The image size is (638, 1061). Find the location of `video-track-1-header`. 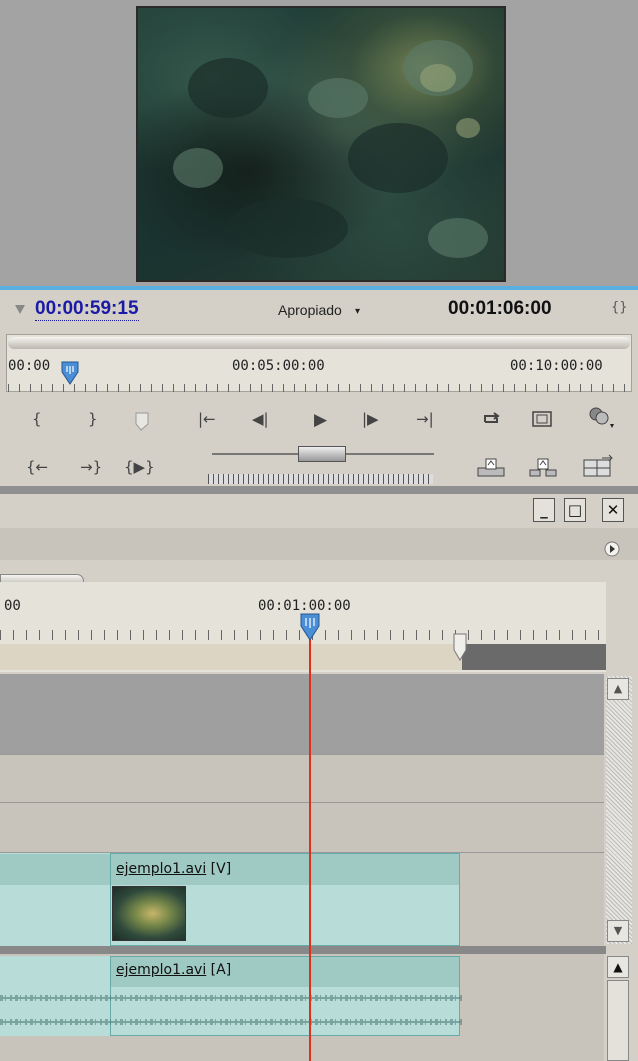

video-track-1-header is located at coordinates (302, 827).